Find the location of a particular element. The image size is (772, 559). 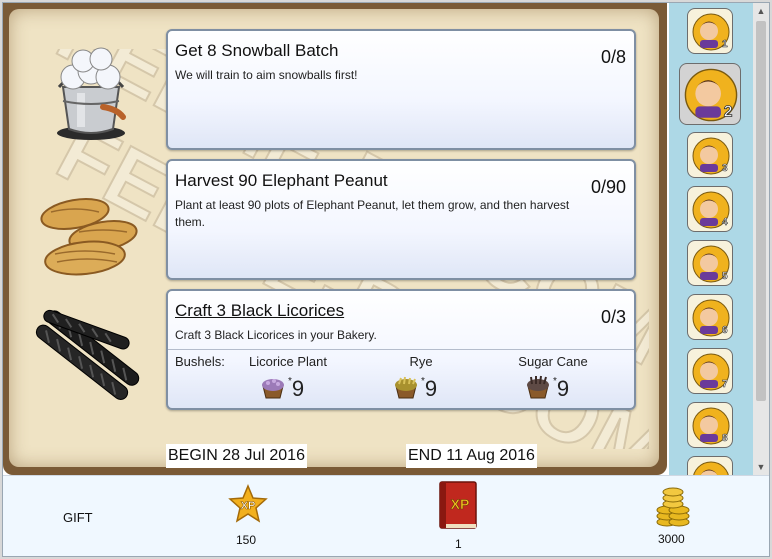

xp-star-value: 150 is located at coordinates (246, 540).